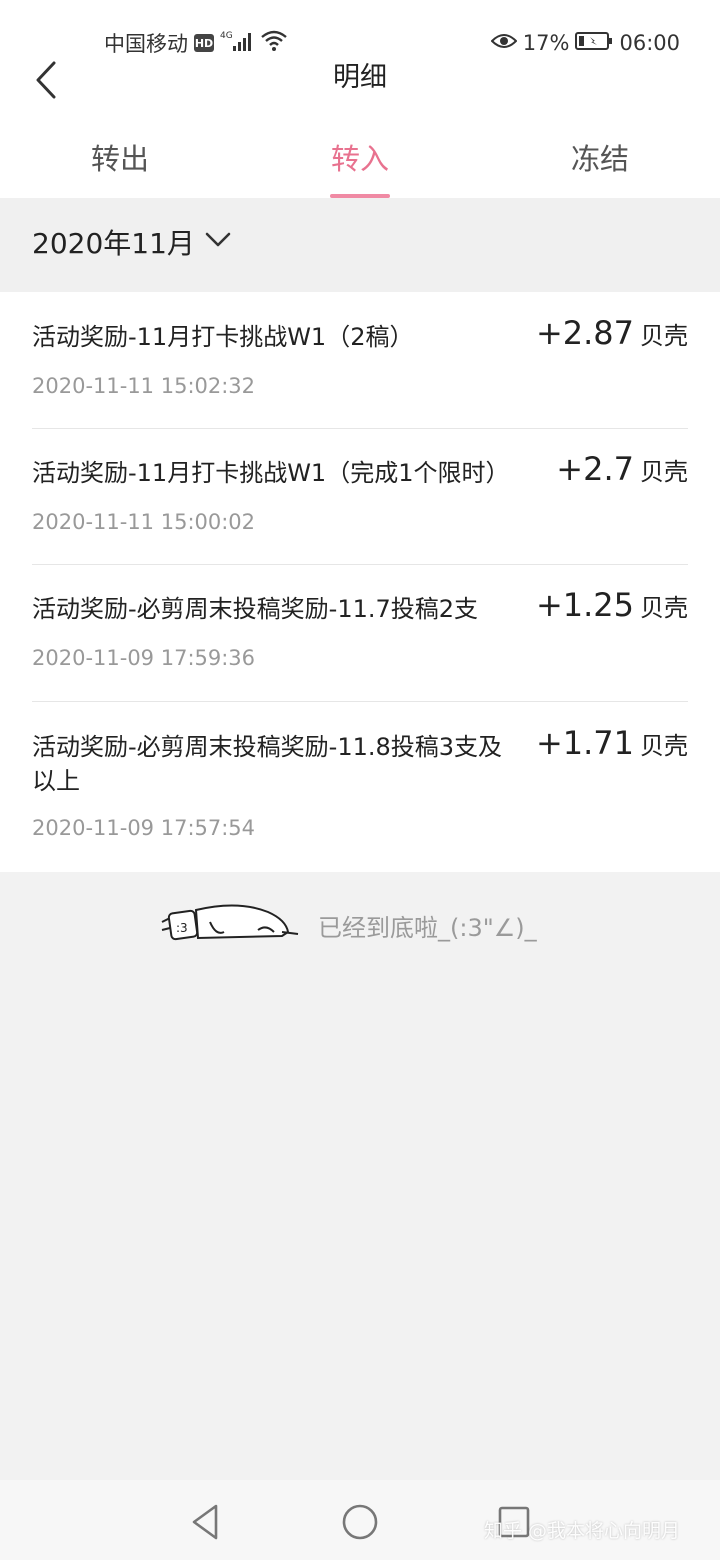 The width and height of the screenshot is (720, 1560). Describe the element at coordinates (206, 1526) in the screenshot. I see `triangle-back-icon` at that location.